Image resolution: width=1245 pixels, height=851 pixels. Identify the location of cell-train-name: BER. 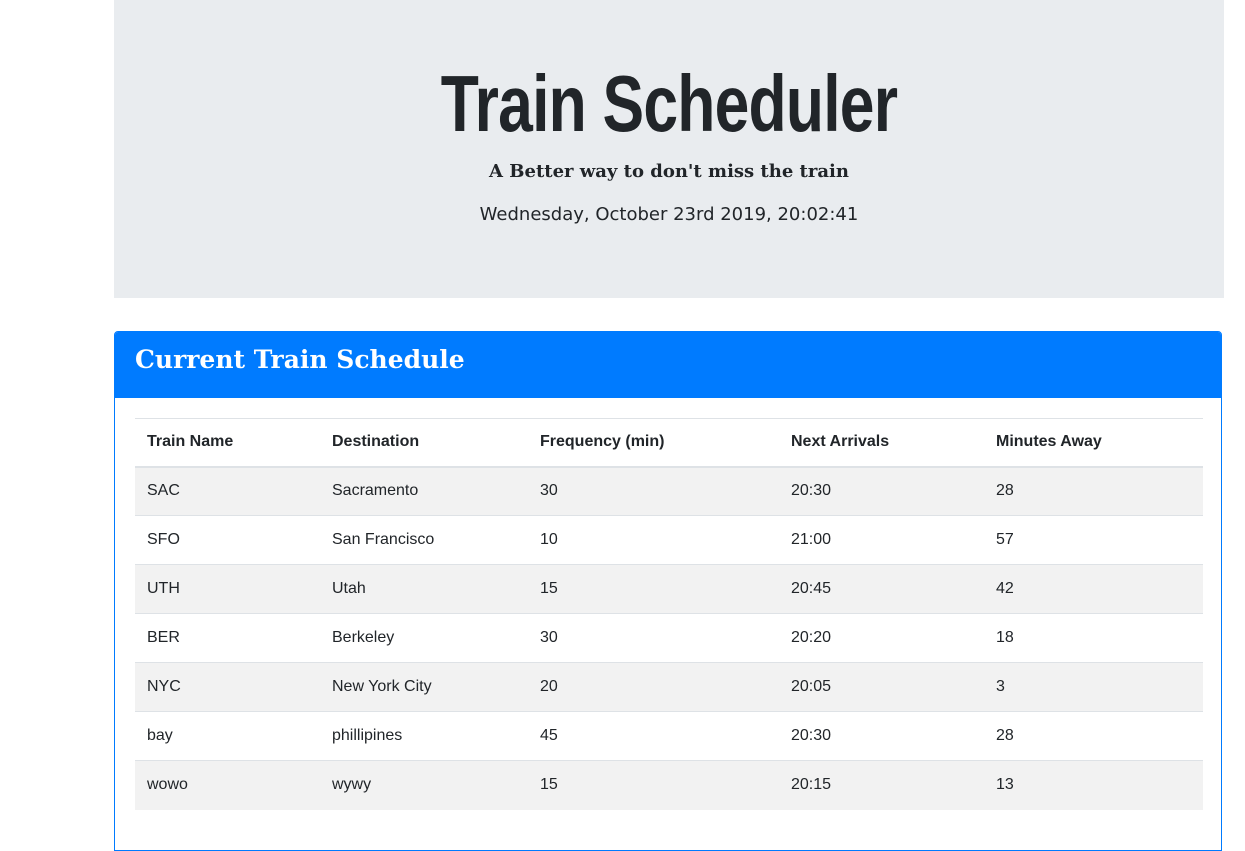
(227, 638).